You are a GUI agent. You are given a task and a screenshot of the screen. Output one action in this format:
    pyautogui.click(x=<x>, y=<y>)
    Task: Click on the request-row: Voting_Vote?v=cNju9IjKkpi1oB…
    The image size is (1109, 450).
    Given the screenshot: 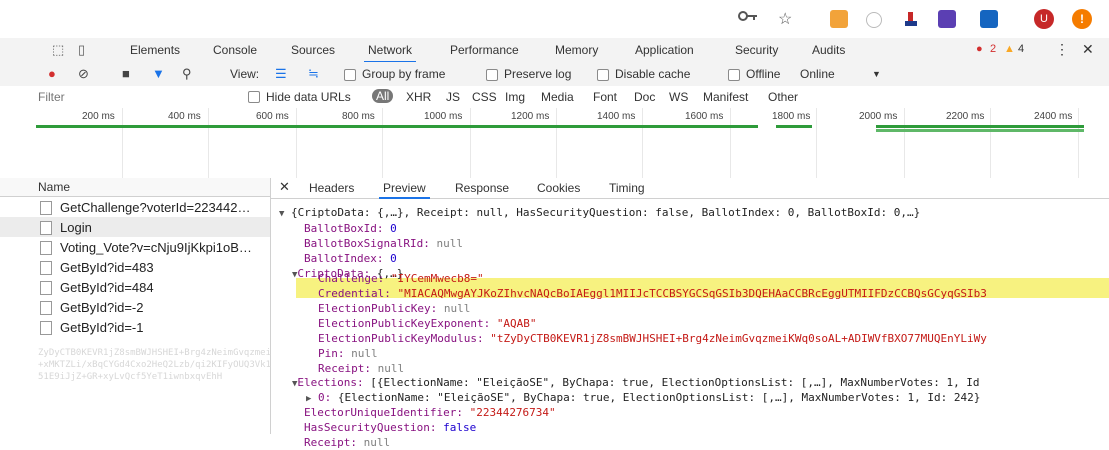 What is the action you would take?
    pyautogui.click(x=135, y=247)
    